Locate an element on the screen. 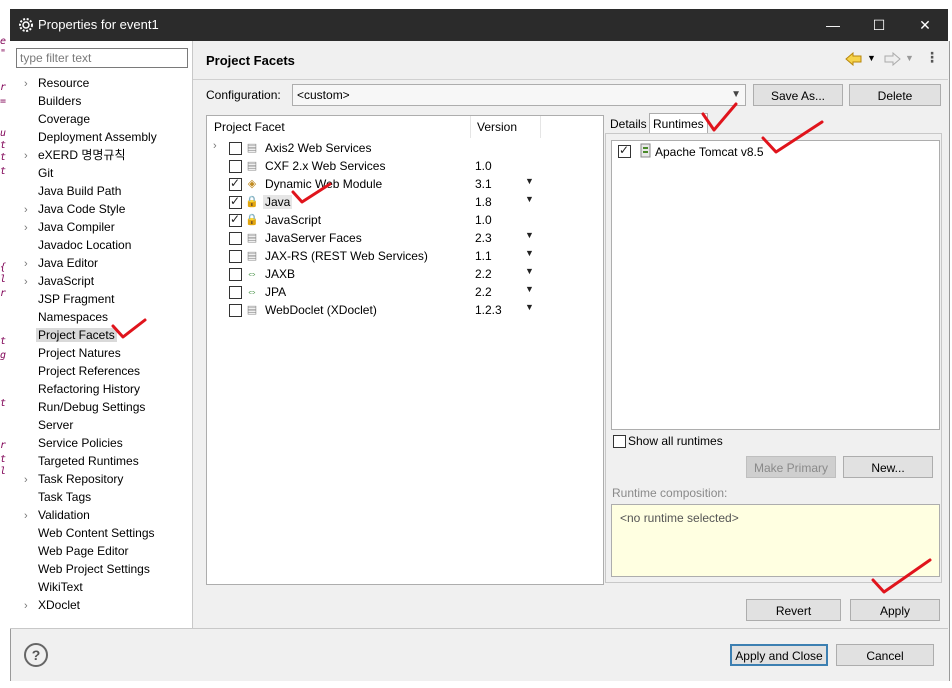 The height and width of the screenshot is (688, 952). facet-row: ▤ JAX-RS (REST Web Services) 1.1 ▼ is located at coordinates (404, 256).